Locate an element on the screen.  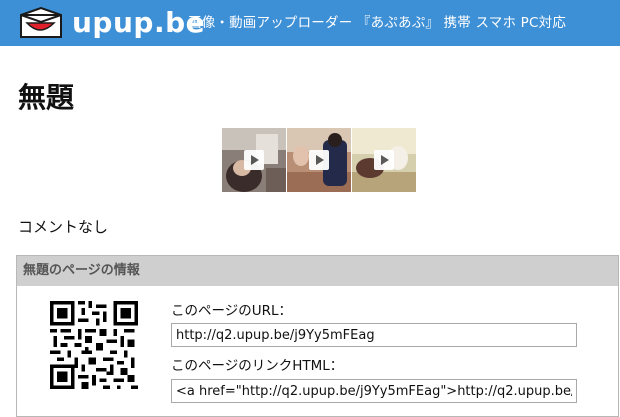
page-link-html-label: このページのリンクHTML： is located at coordinates (257, 366).